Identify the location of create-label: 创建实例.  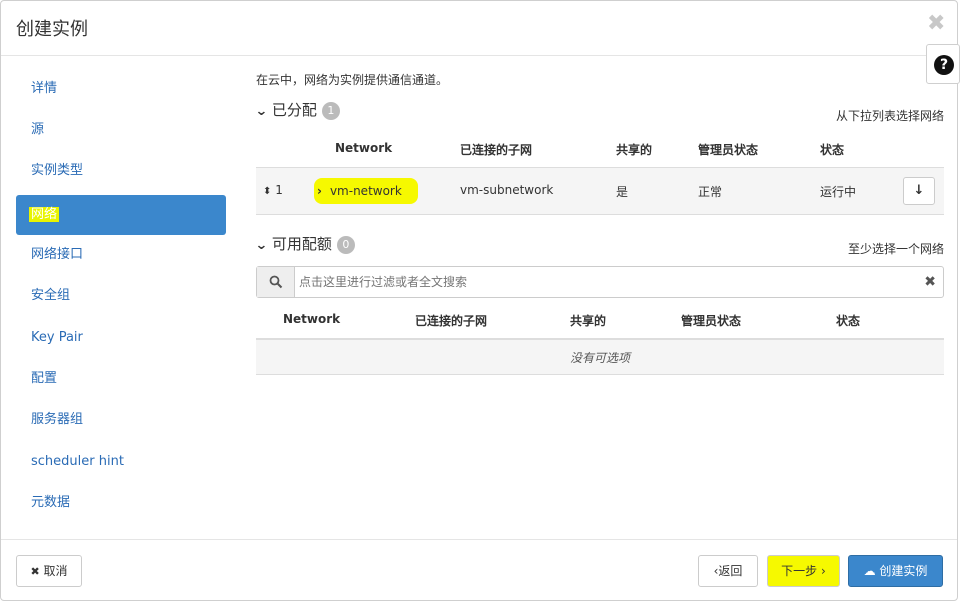
(903, 571).